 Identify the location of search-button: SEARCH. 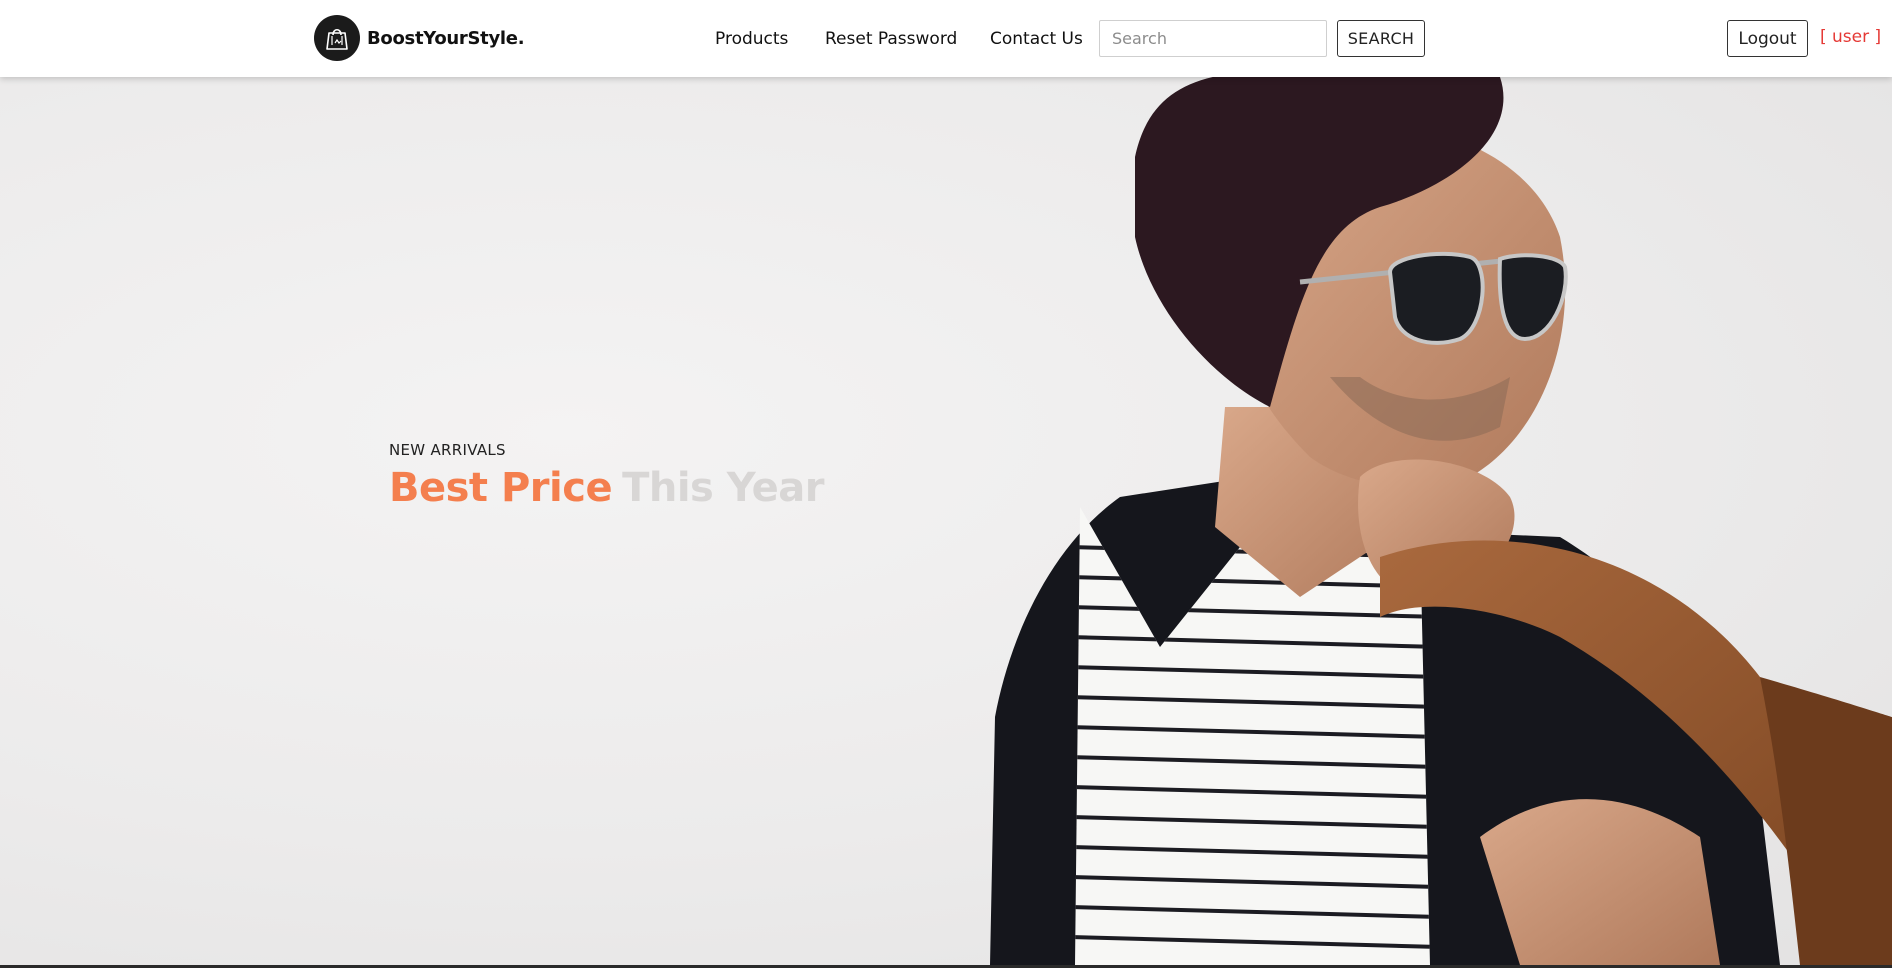
(1381, 38).